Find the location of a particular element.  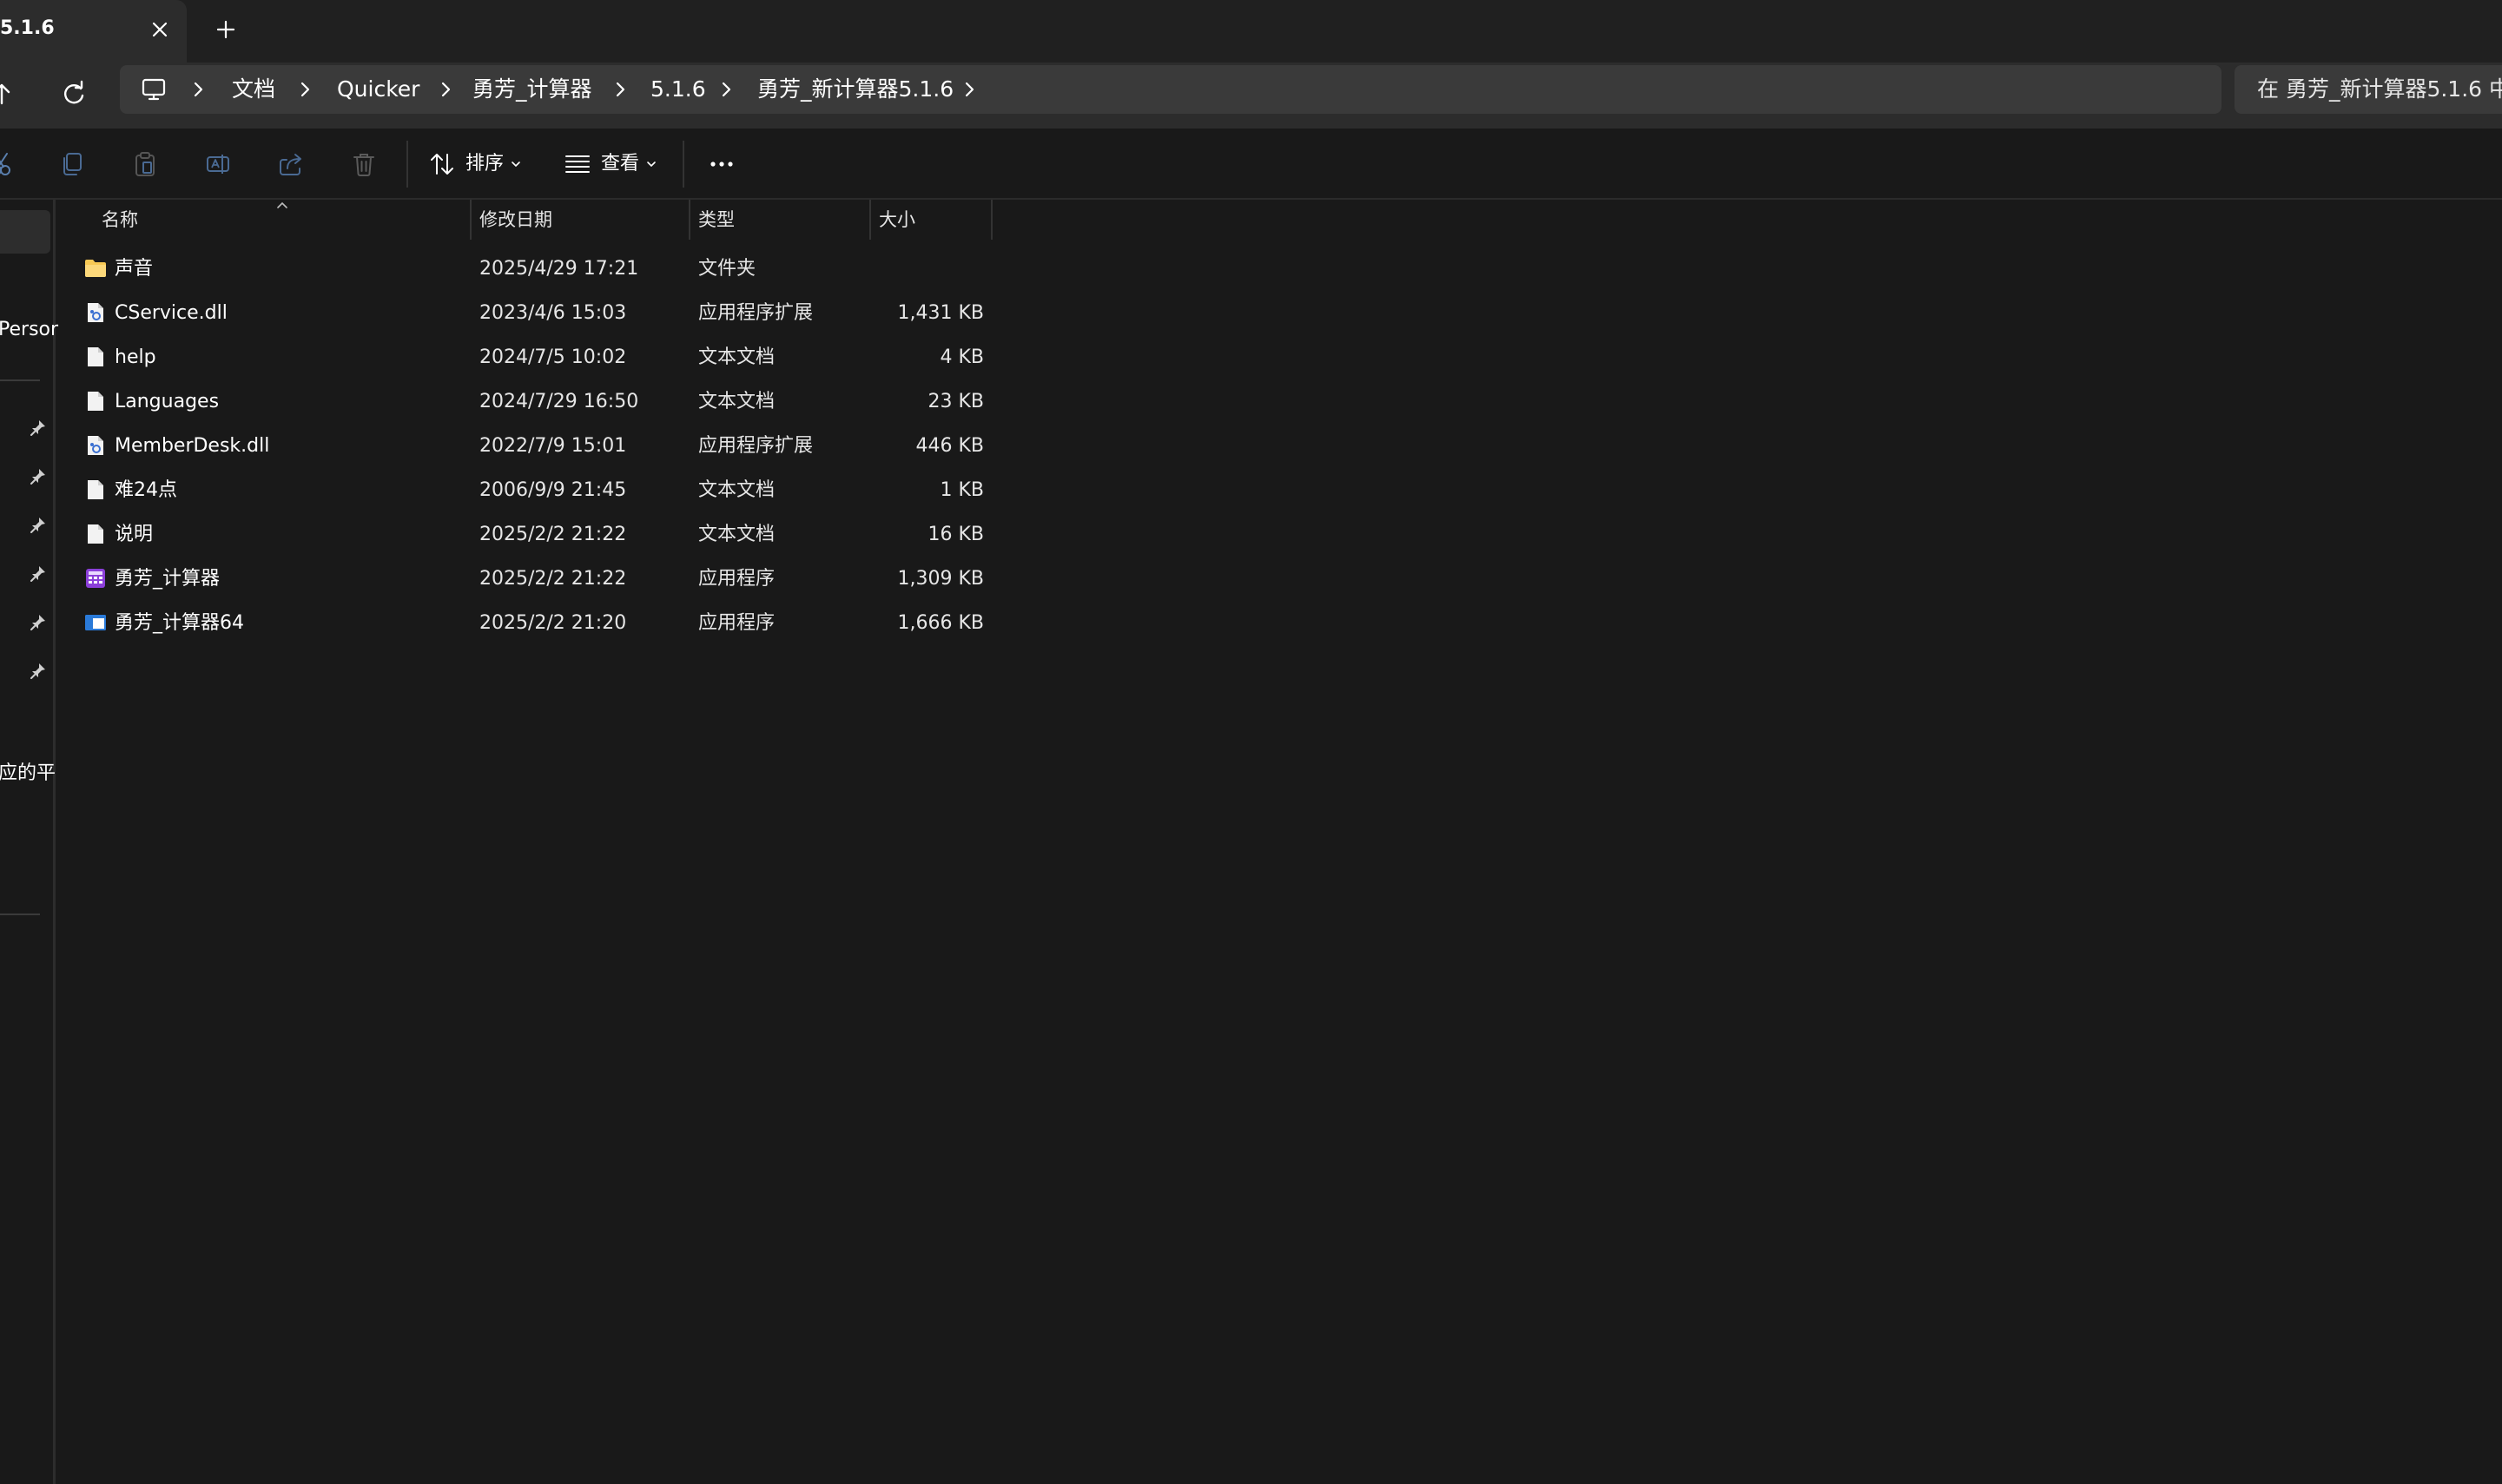

file-date: 2024/7/29 16:50 is located at coordinates (559, 401).